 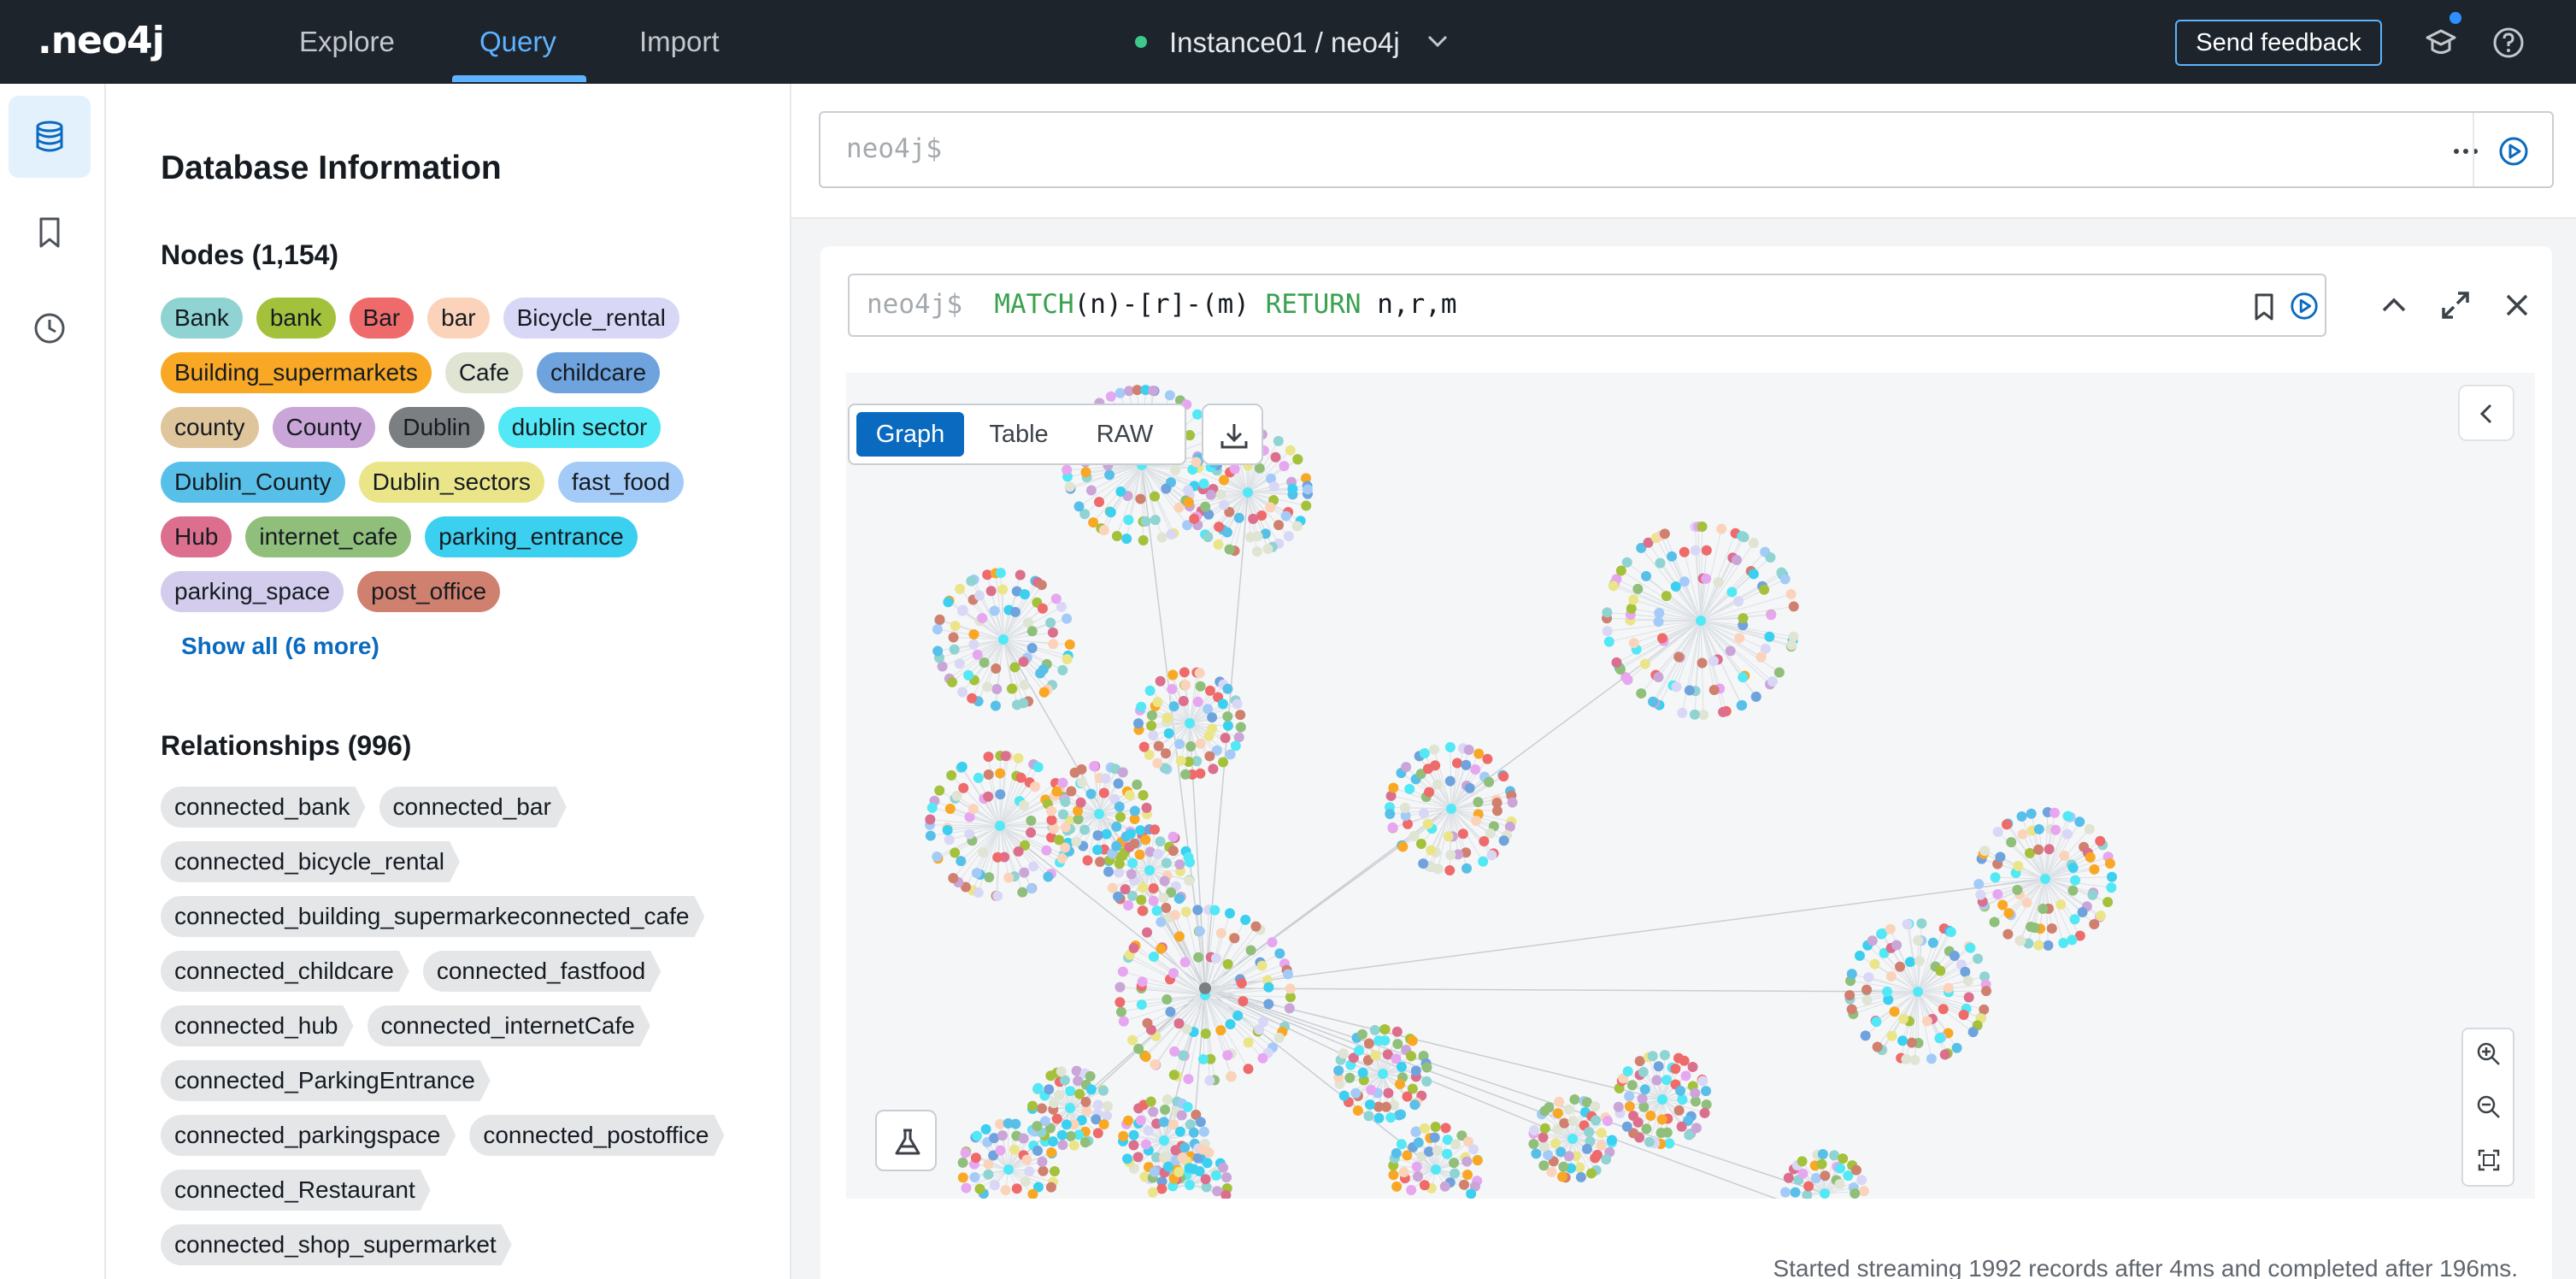 I want to click on node-label-chip: bank, so click(x=296, y=319).